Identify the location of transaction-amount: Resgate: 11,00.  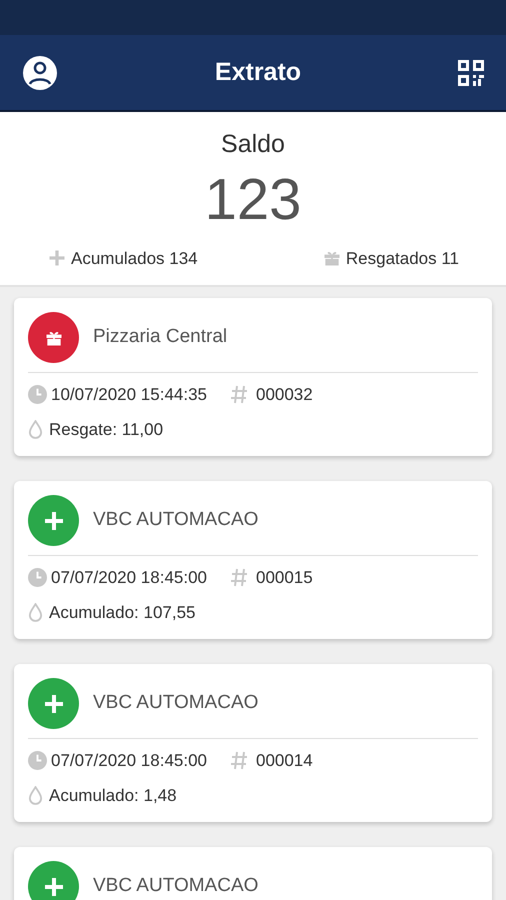
(106, 429).